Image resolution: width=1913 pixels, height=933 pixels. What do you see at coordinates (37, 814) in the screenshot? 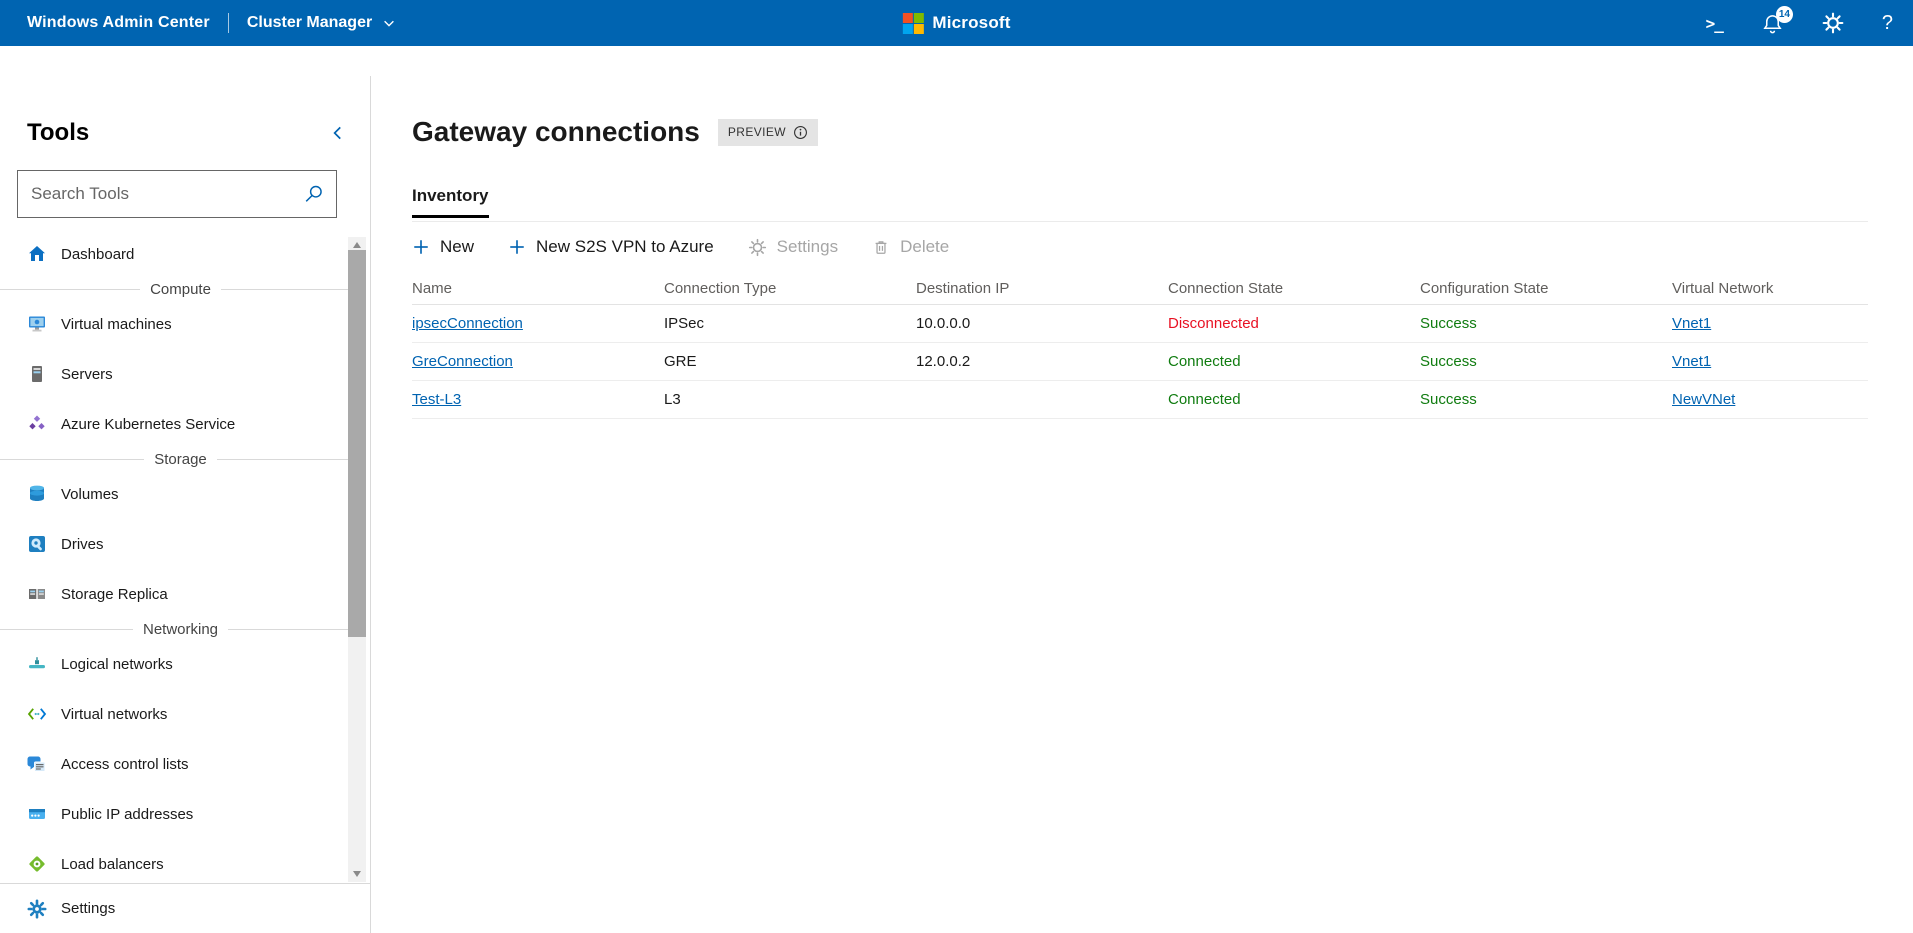
I see `public-ip-icon` at bounding box center [37, 814].